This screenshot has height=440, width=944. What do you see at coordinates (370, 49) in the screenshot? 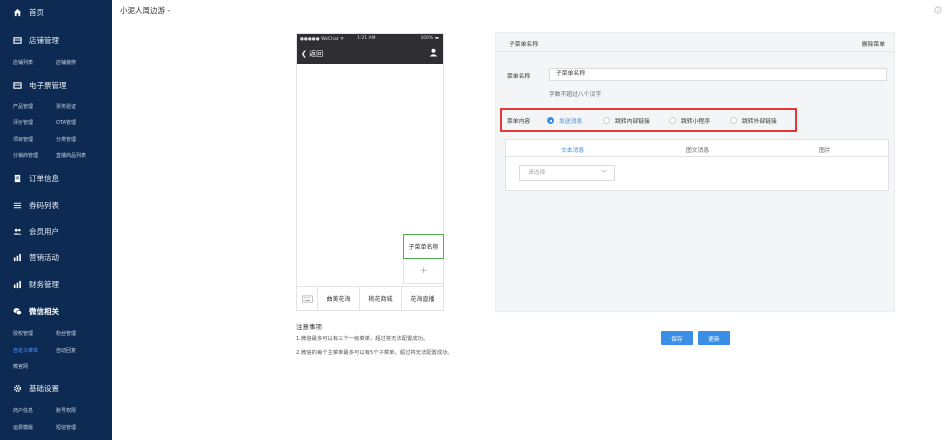
I see `phone-title-bar: ●●●●● WeChat ᯤ 1:21 AM 100% ▬ ❮ 返回` at bounding box center [370, 49].